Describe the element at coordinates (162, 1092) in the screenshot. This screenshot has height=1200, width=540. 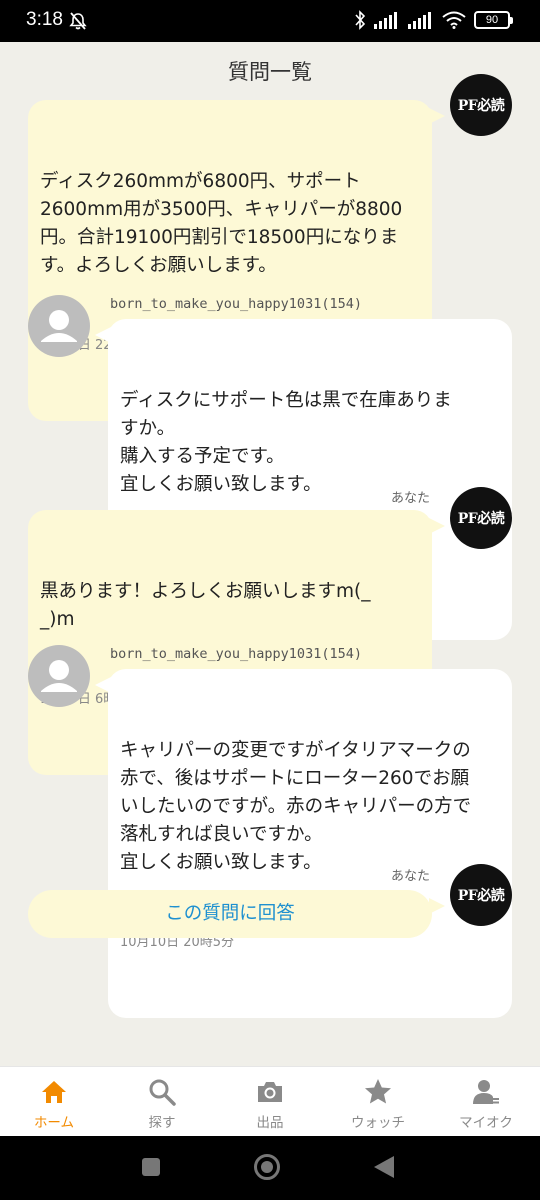
I see `search-icon` at that location.